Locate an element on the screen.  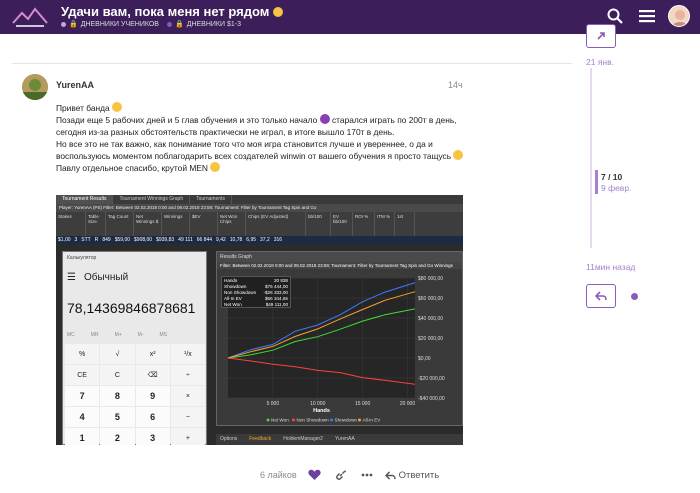
y-tick-label: -$20 000,00 is located at coordinates (431, 379).